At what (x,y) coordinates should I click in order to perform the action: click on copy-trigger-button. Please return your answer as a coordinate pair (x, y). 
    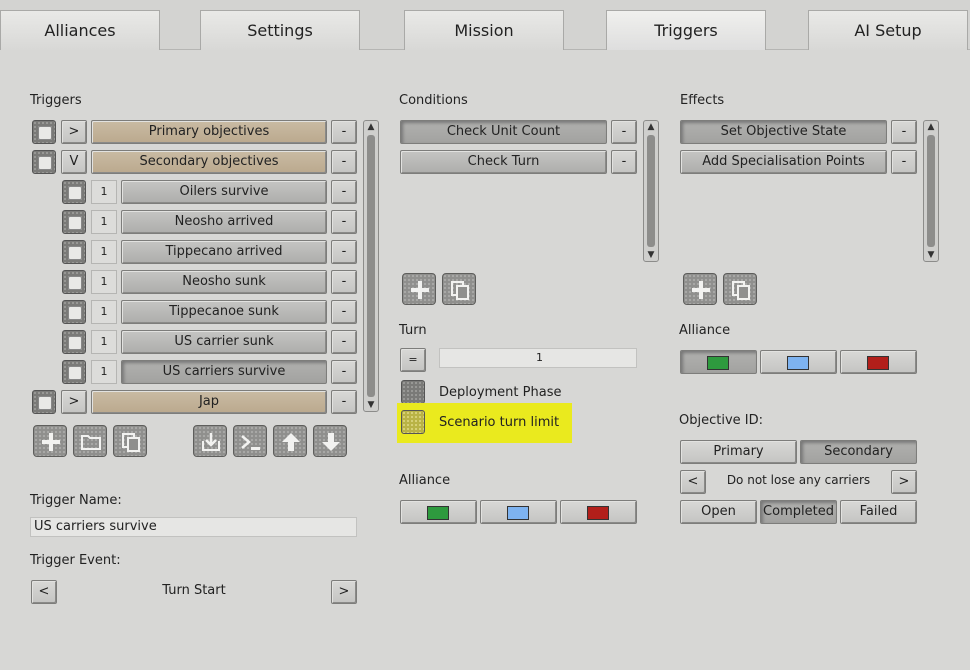
    Looking at the image, I should click on (130, 441).